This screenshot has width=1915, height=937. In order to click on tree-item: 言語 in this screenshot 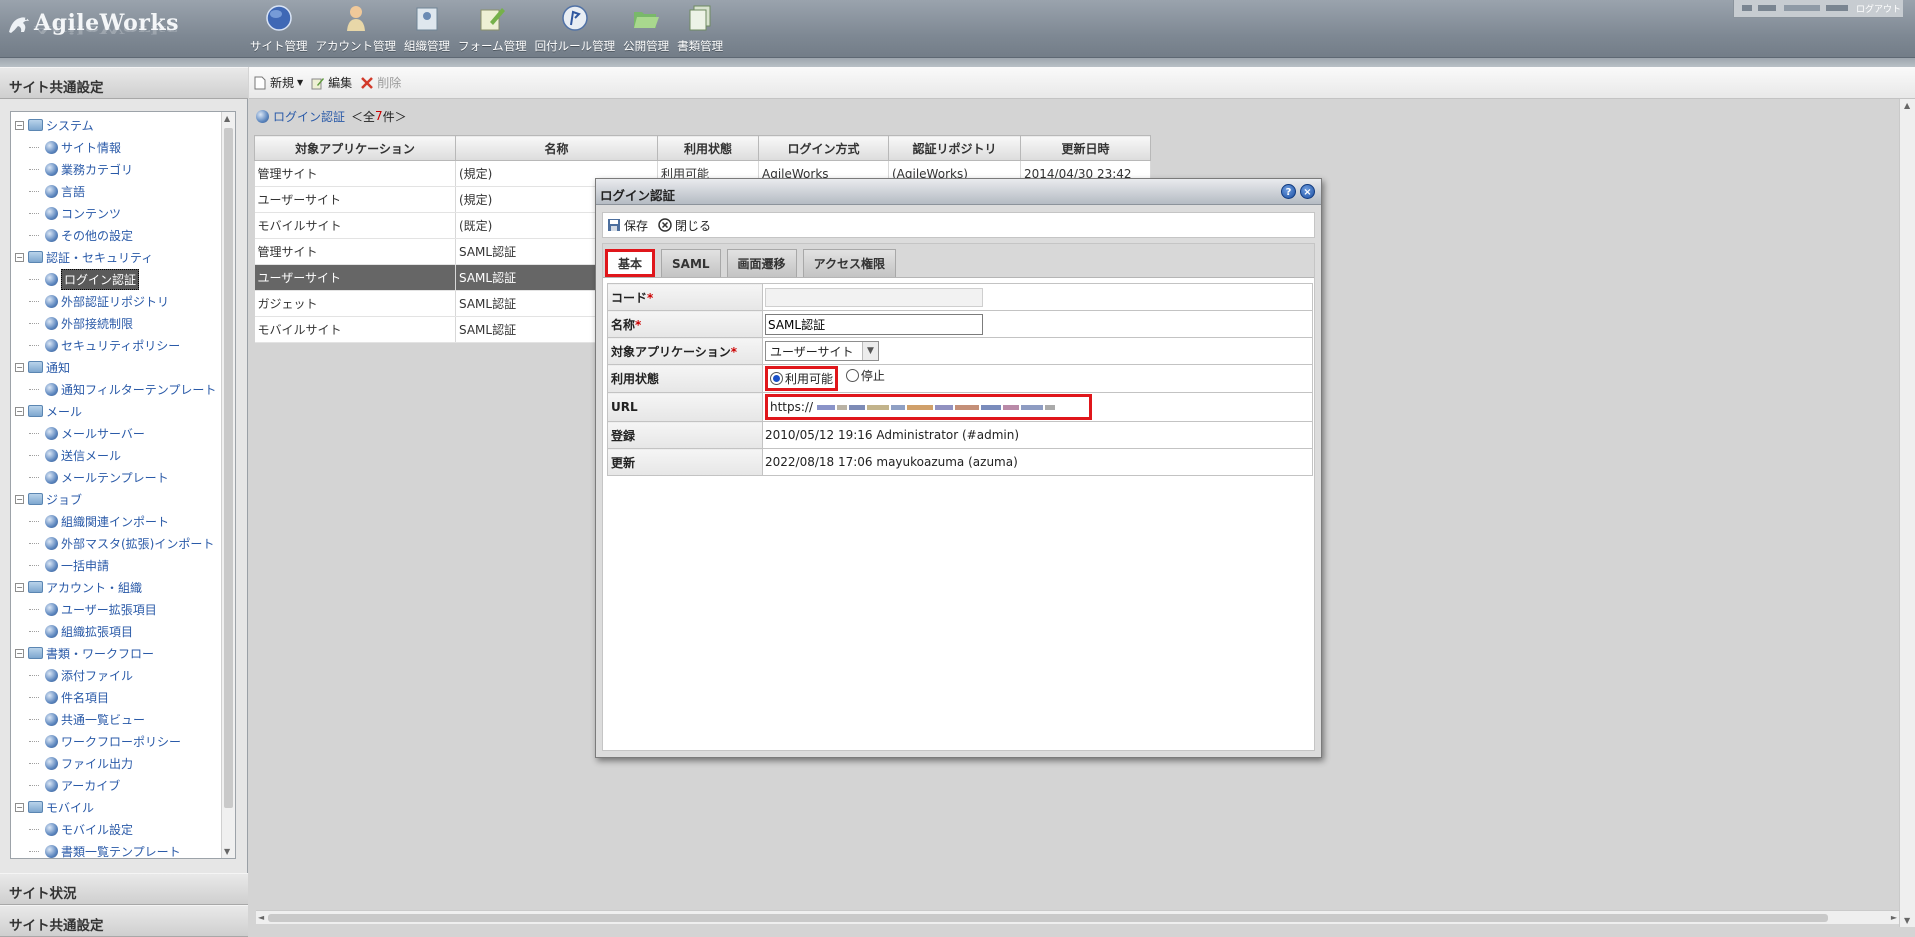, I will do `click(57, 191)`.